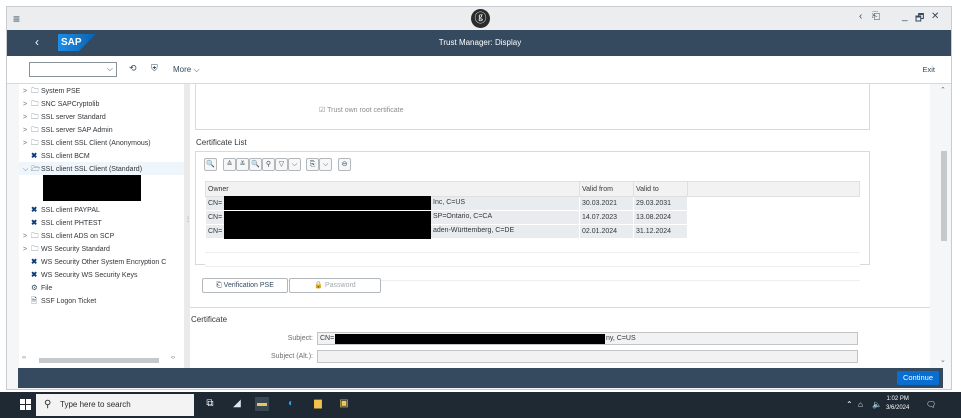 The image size is (961, 418). I want to click on footer-bar: Continue, so click(480, 378).